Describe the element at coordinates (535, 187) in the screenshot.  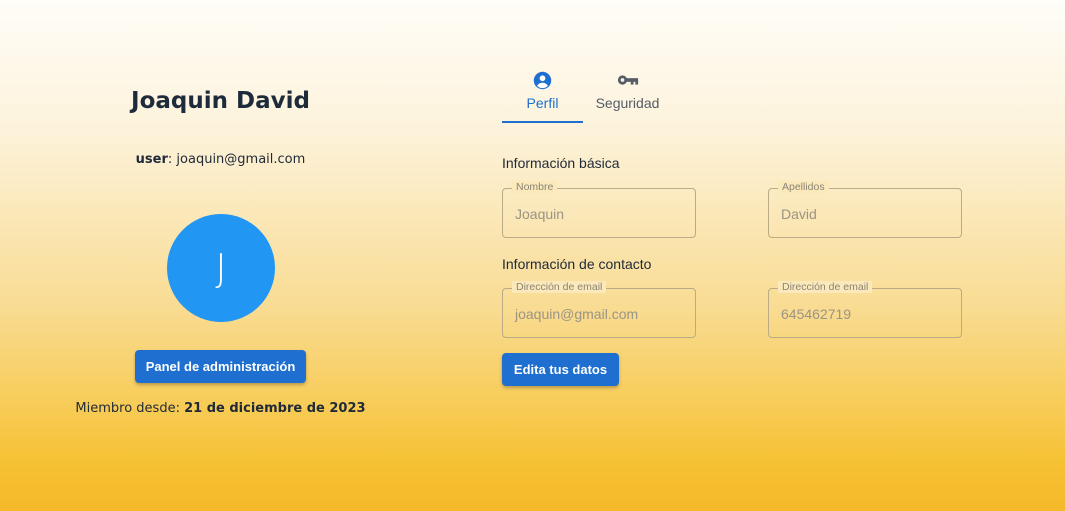
I see `nombre-field-label: Nombre` at that location.